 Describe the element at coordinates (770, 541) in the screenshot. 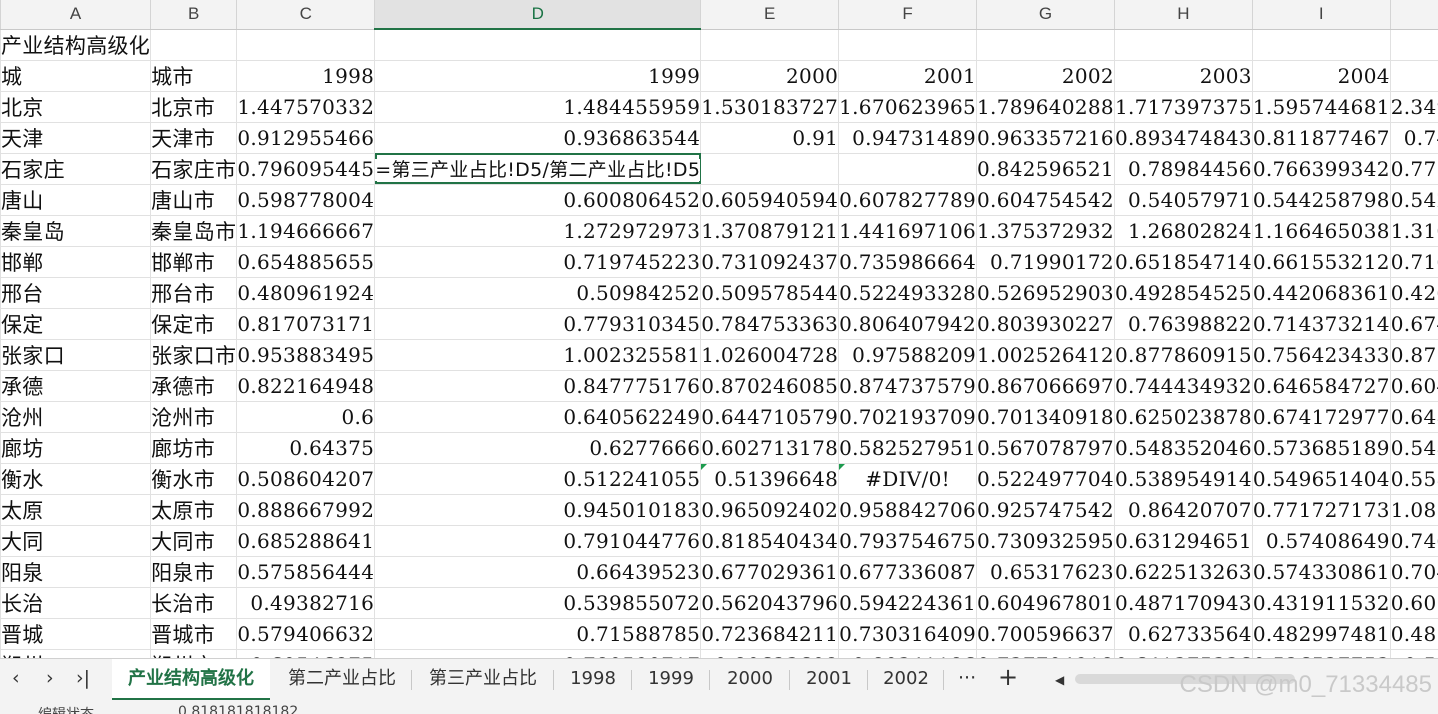

I see `value-cell: 0.818540434` at that location.